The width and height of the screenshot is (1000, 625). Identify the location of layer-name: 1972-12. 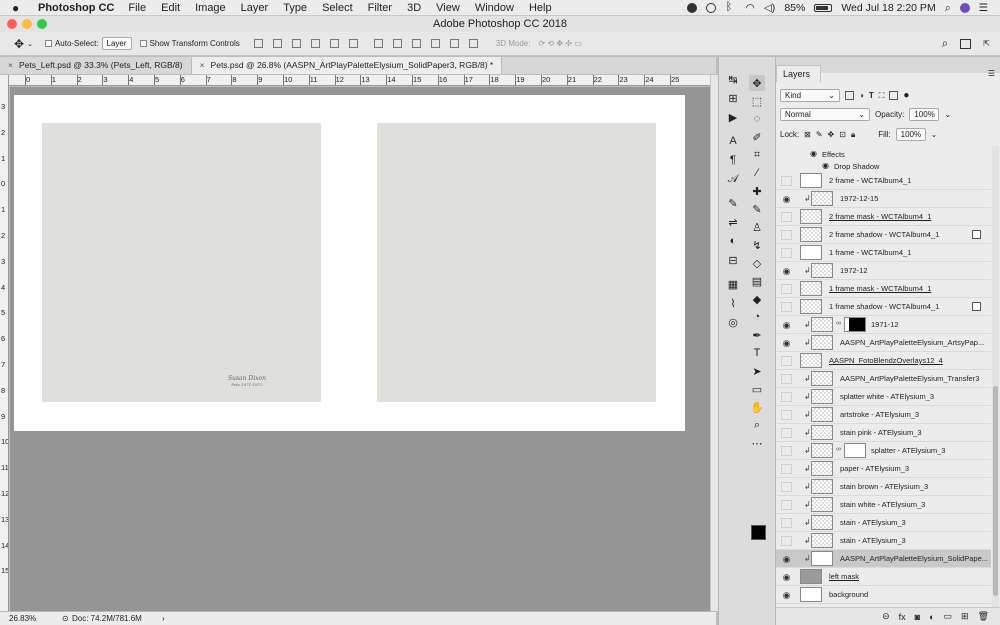
(854, 270).